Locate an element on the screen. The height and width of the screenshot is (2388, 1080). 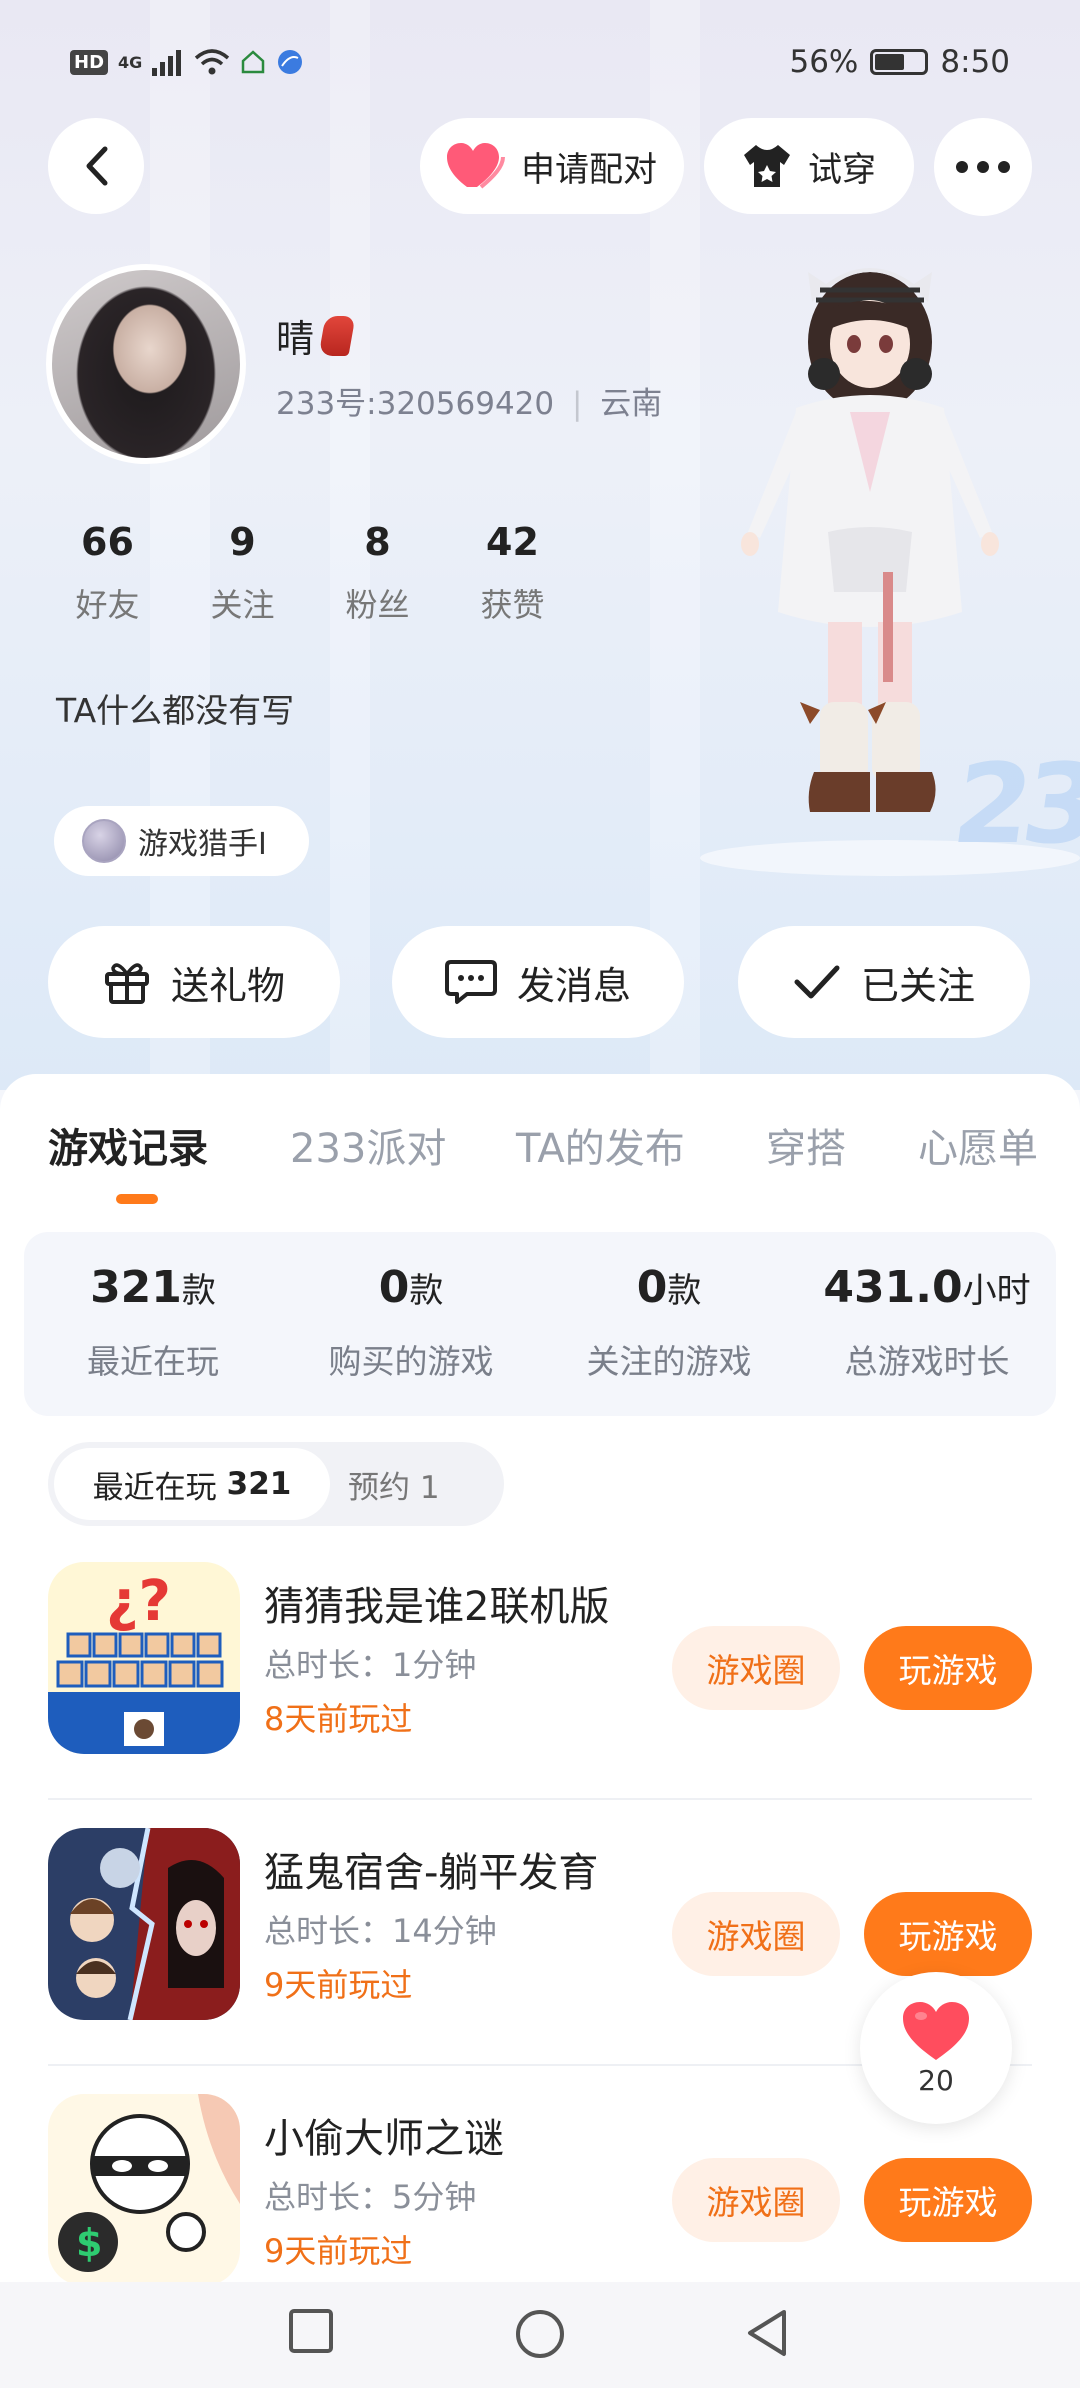
active-tab-indicator is located at coordinates (137, 1199).